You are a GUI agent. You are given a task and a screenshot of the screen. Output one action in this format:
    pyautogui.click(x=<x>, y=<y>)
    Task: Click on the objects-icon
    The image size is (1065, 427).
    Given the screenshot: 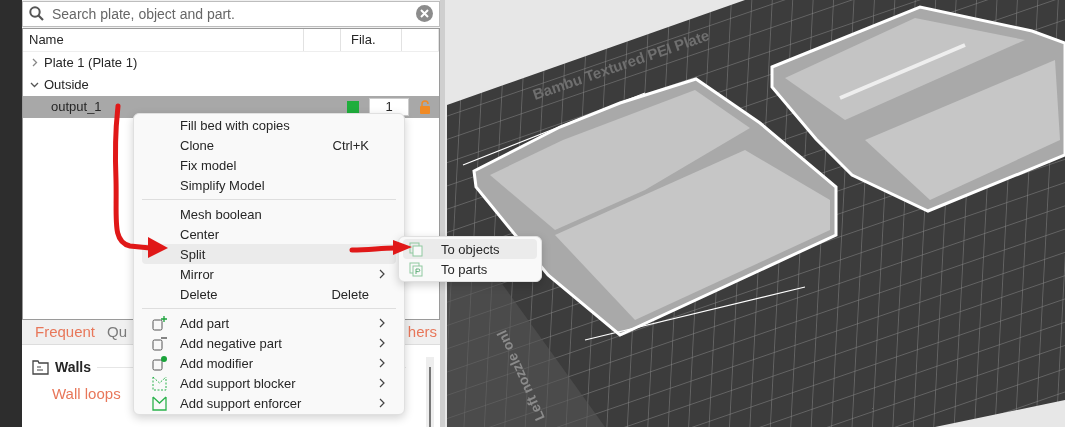 What is the action you would take?
    pyautogui.click(x=416, y=249)
    